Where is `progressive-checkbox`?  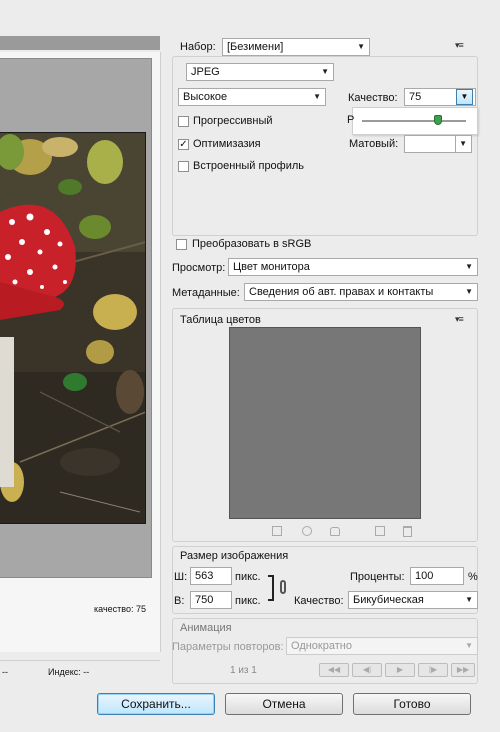
progressive-checkbox is located at coordinates (183, 121).